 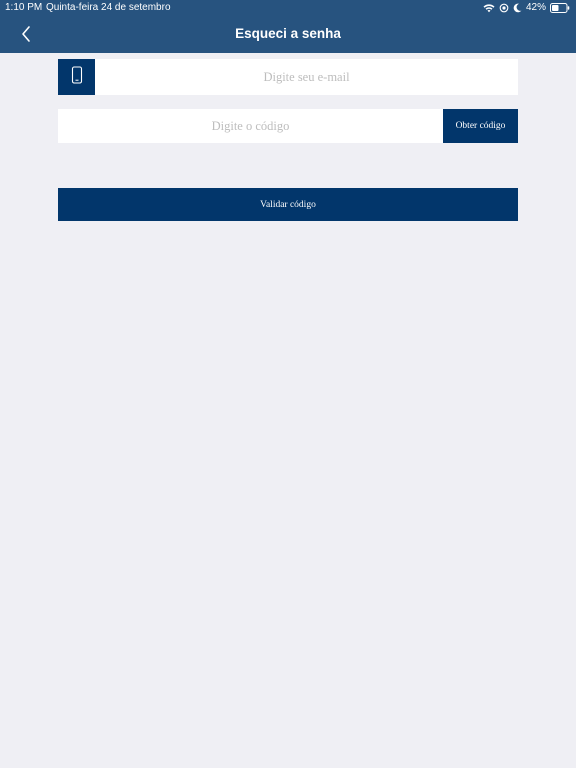 What do you see at coordinates (306, 77) in the screenshot?
I see `email-input` at bounding box center [306, 77].